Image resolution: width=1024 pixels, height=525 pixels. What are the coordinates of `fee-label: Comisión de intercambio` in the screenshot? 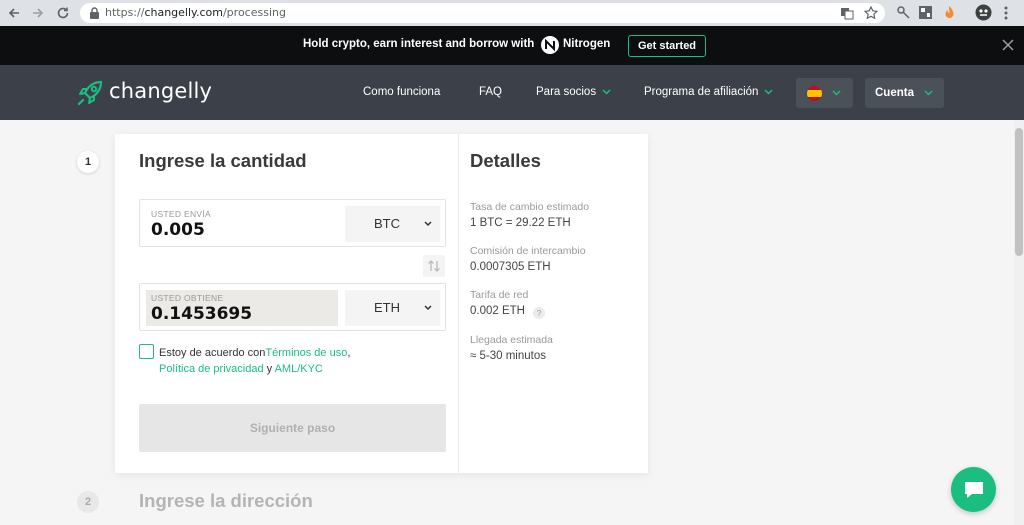 It's located at (528, 251).